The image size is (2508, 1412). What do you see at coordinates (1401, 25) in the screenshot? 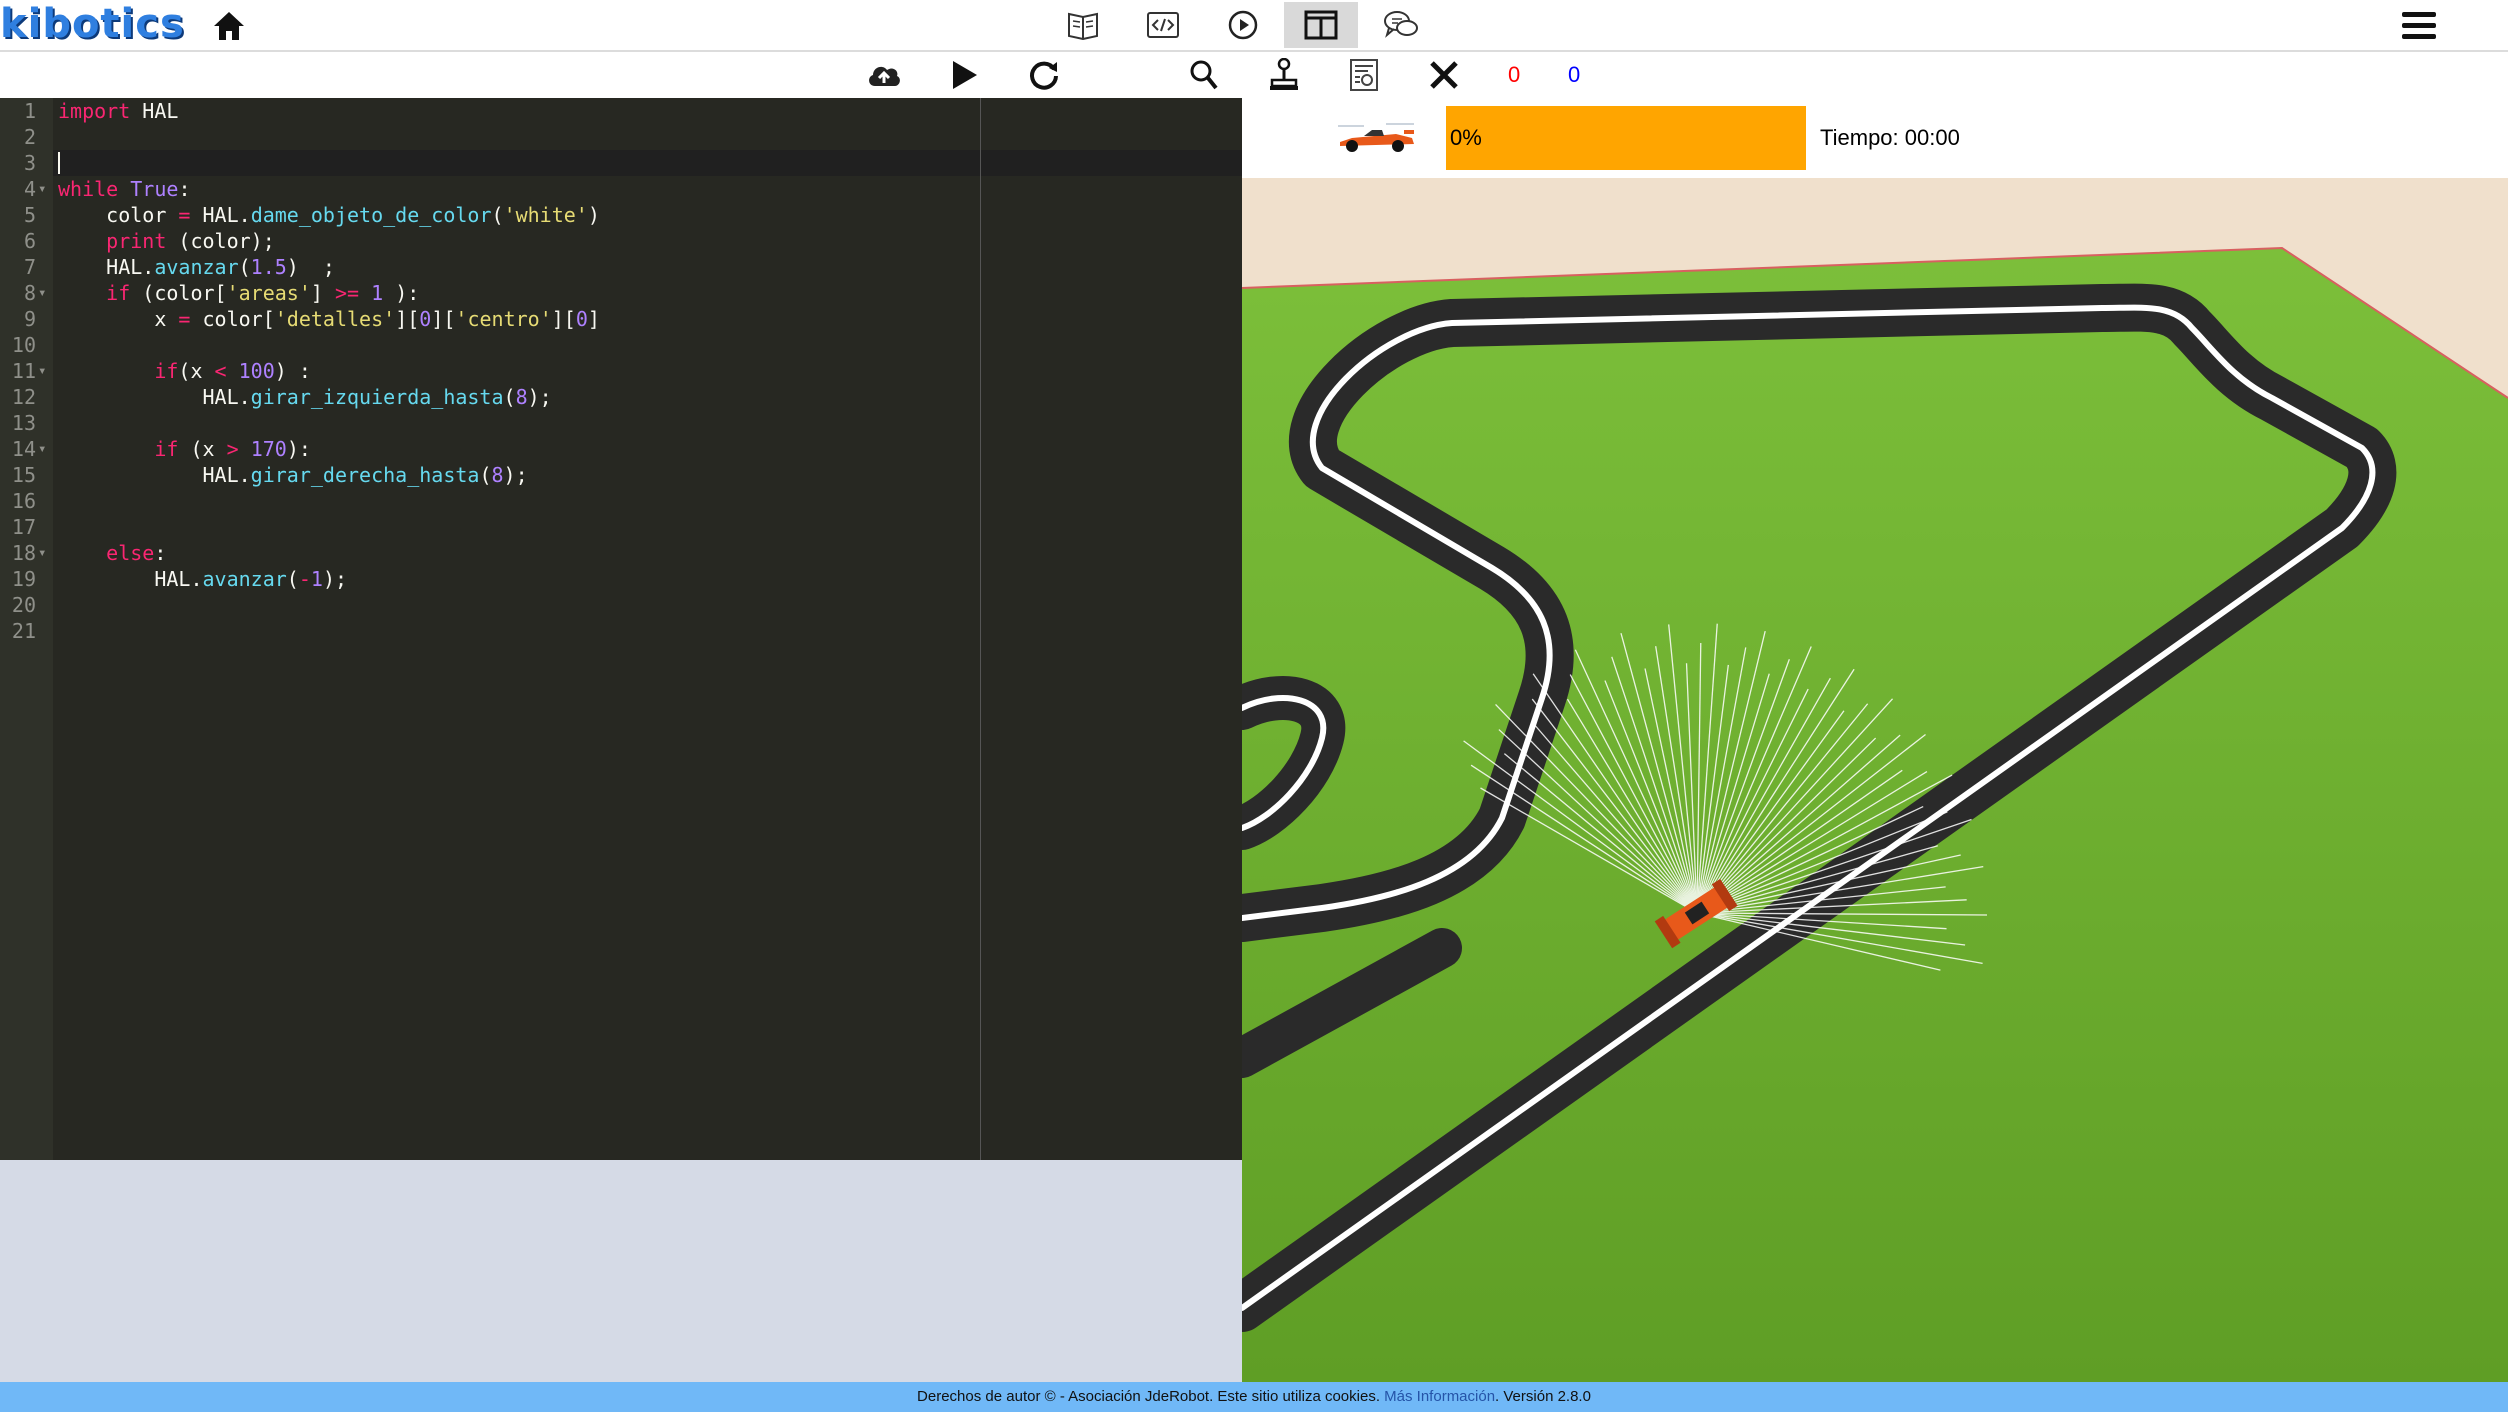
I see `chat-icon` at bounding box center [1401, 25].